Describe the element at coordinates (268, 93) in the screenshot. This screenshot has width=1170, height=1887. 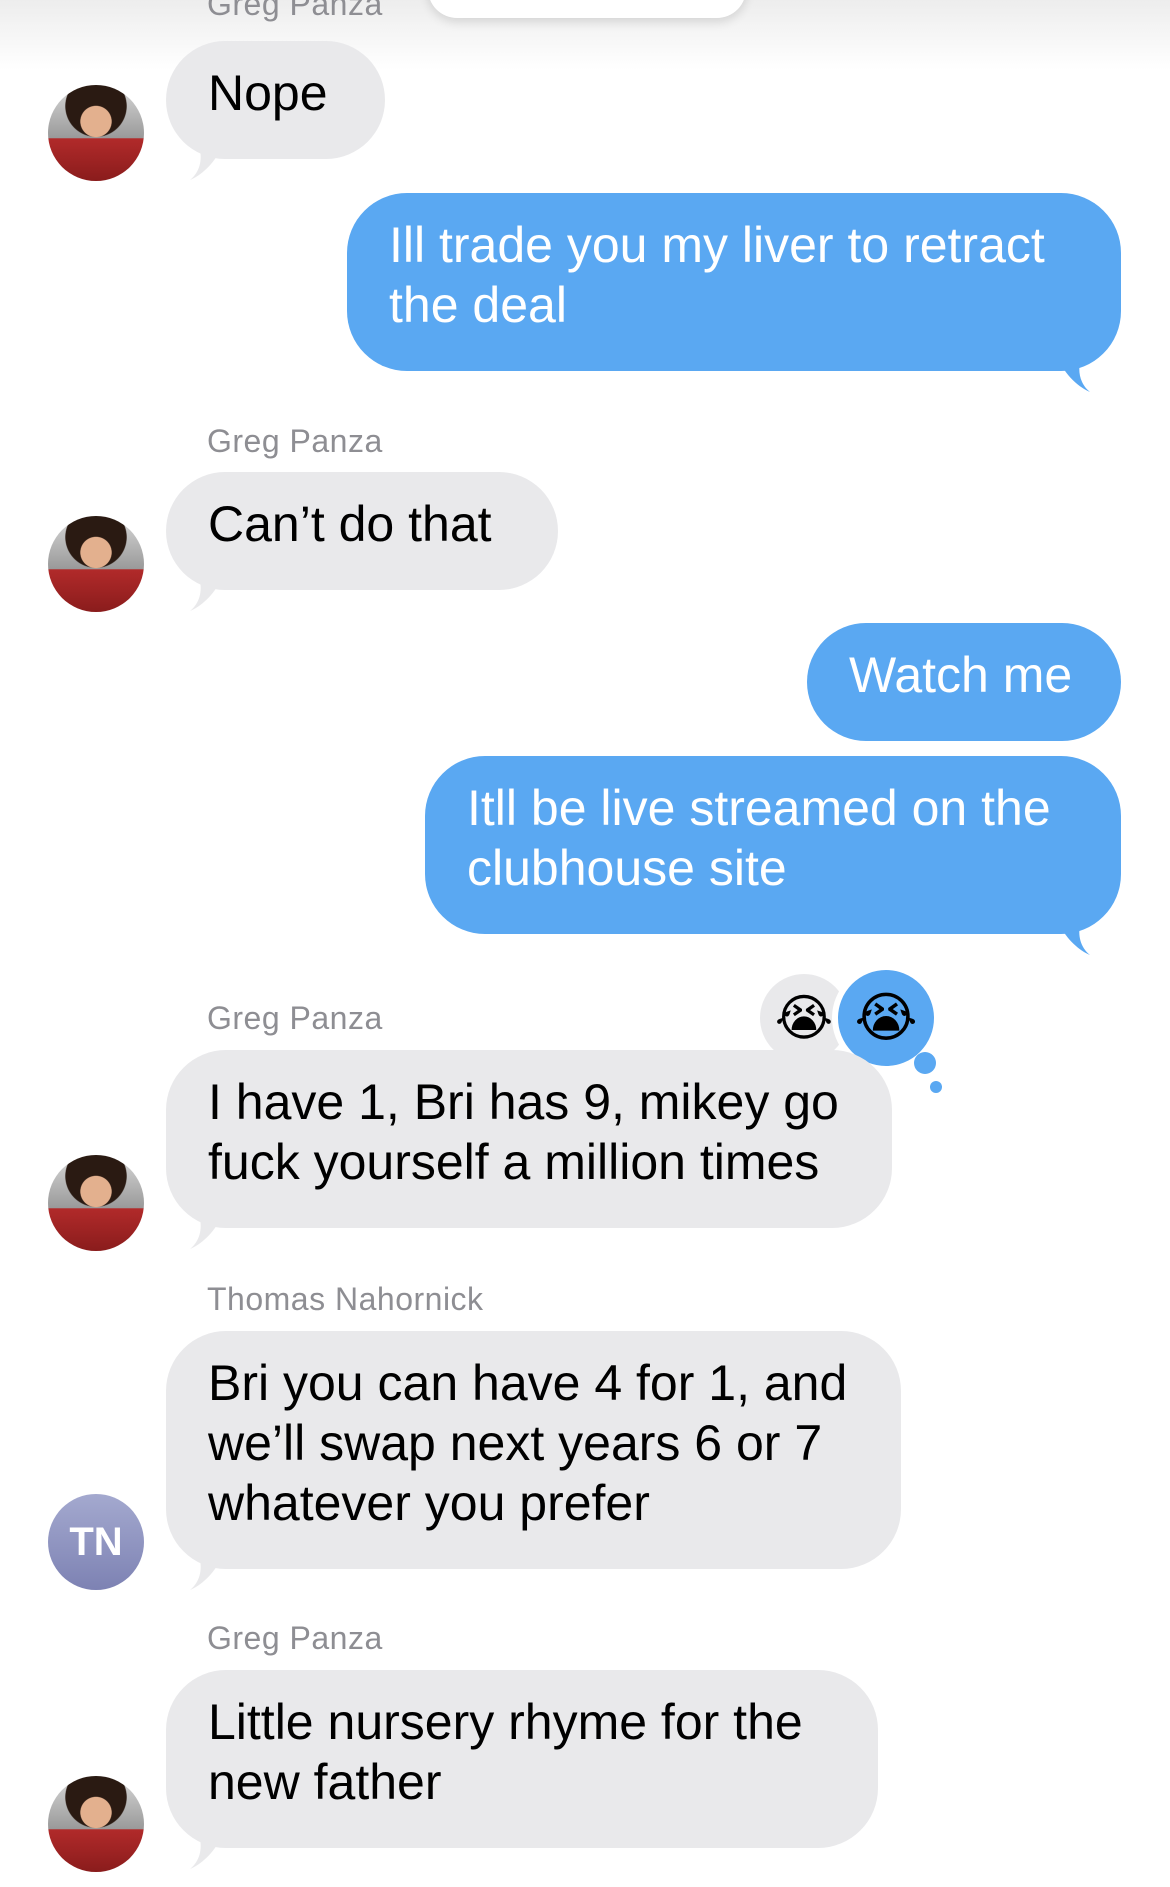
I see `message-text: Nope` at that location.